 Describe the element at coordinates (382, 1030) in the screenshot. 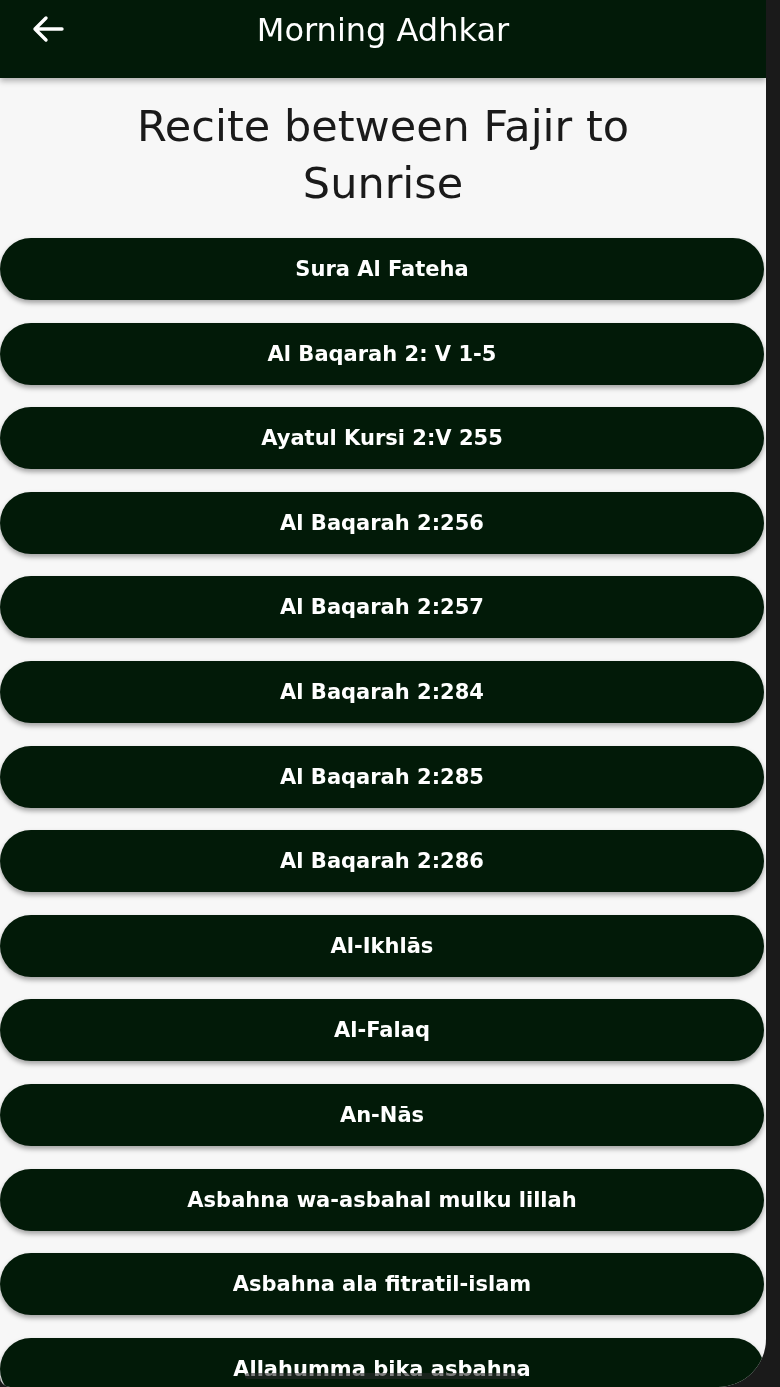

I see `adhkar-button: Al-Falaq` at that location.